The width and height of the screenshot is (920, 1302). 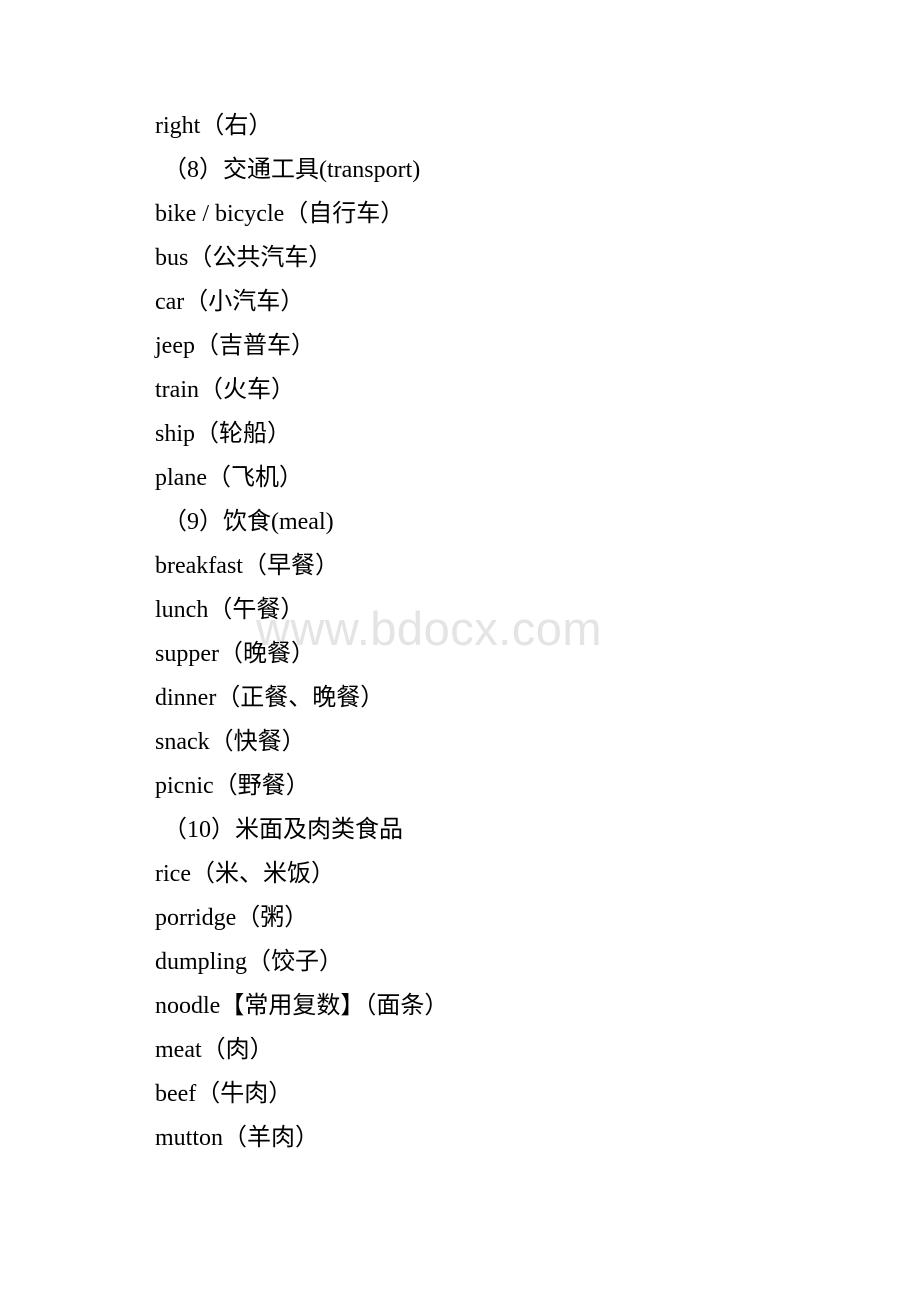 What do you see at coordinates (229, 478) in the screenshot?
I see `vocab-line-plane: plane（飞机）` at bounding box center [229, 478].